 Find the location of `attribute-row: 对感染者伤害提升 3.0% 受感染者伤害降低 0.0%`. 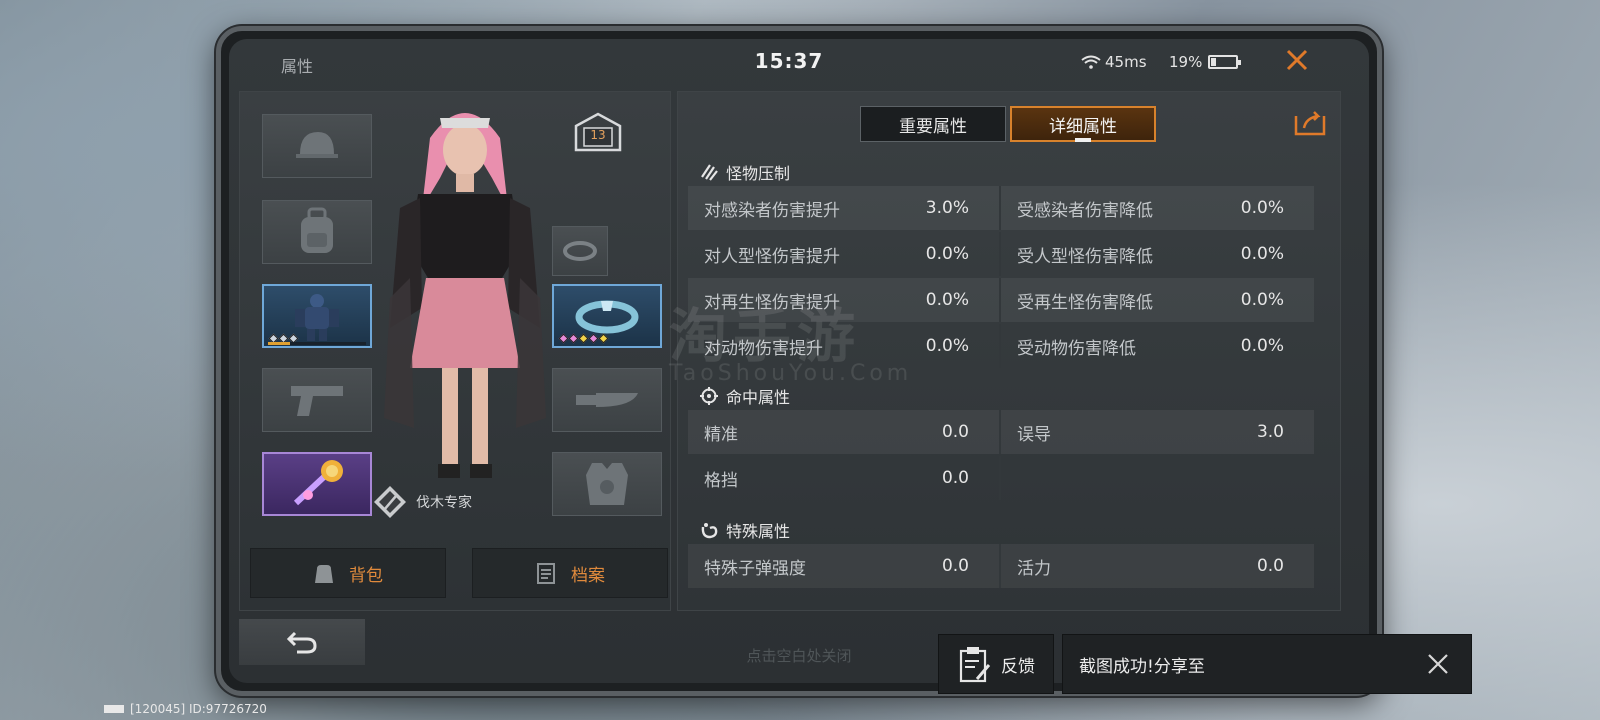

attribute-row: 对感染者伤害提升 3.0% 受感染者伤害降低 0.0% is located at coordinates (1001, 208).